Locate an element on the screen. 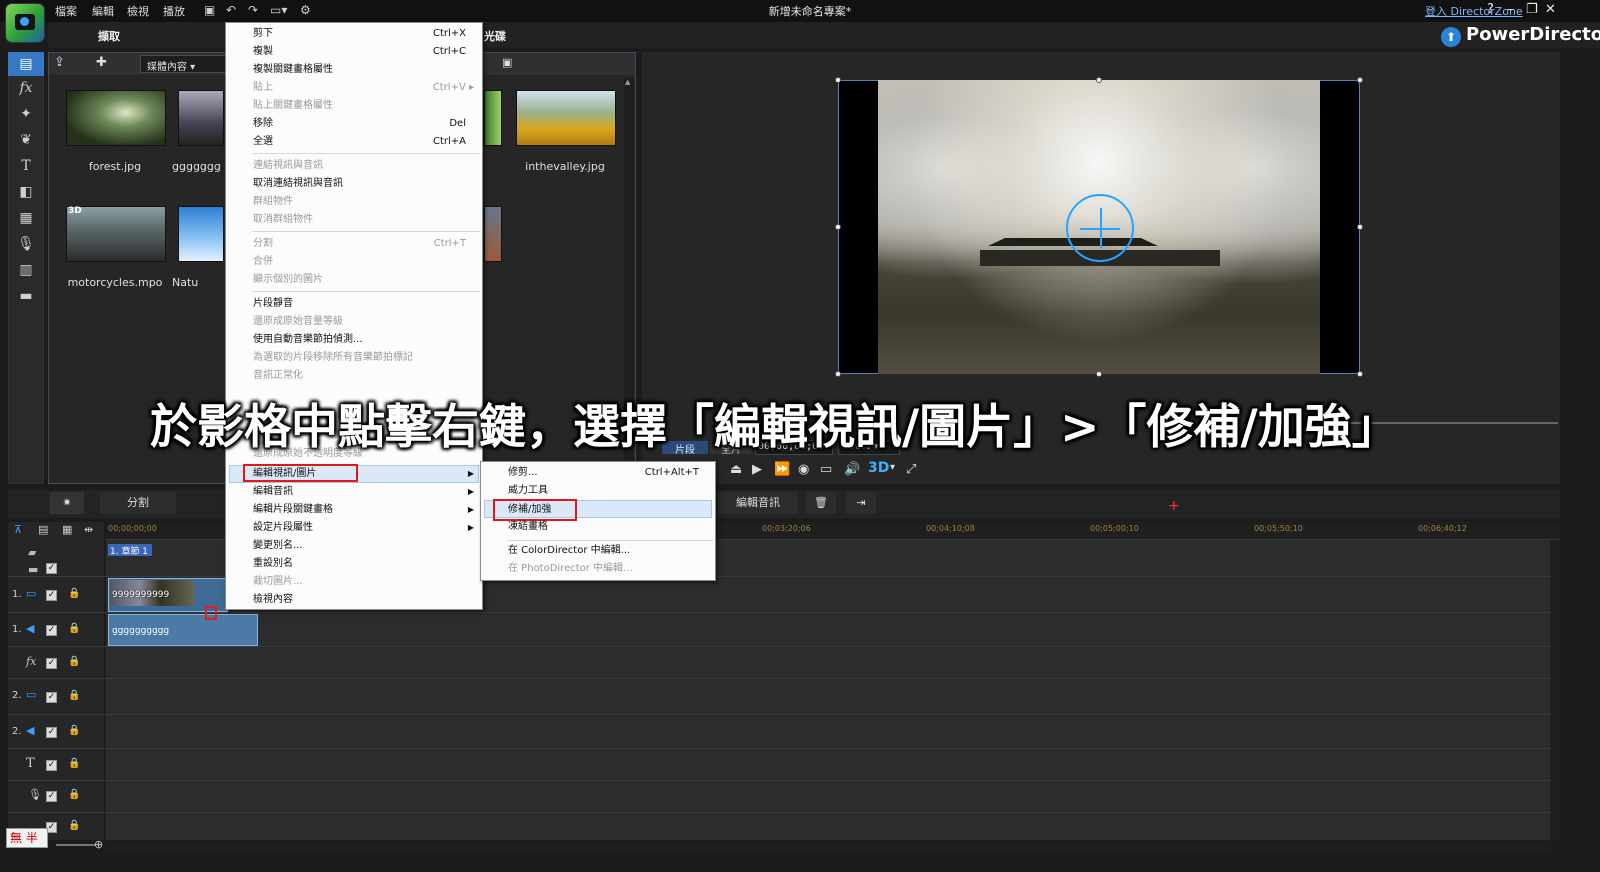 This screenshot has height=872, width=1600. voice-over-icon: 🎙 is located at coordinates (26, 244).